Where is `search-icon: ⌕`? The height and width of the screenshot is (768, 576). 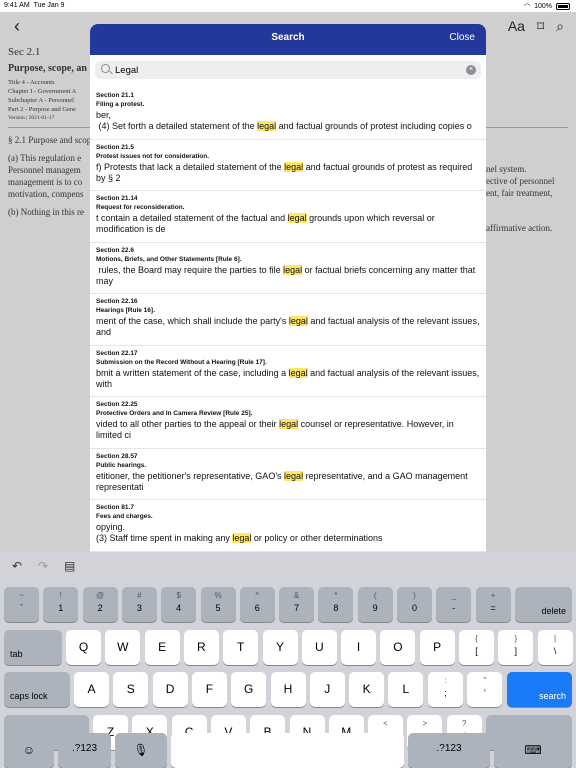
search-icon: ⌕ is located at coordinates (560, 26).